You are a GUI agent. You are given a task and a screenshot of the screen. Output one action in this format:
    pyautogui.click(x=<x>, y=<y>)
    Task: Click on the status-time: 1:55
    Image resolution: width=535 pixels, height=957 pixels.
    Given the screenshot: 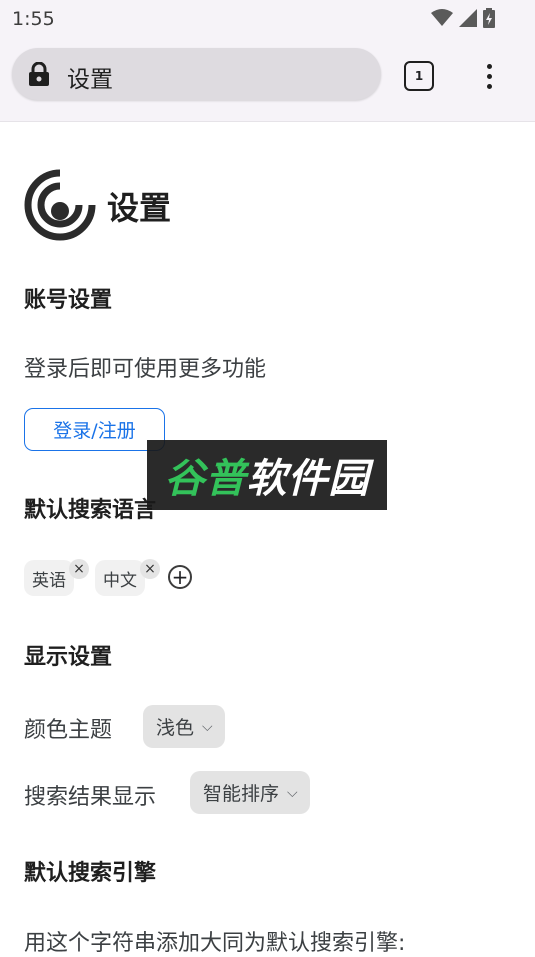 What is the action you would take?
    pyautogui.click(x=33, y=19)
    